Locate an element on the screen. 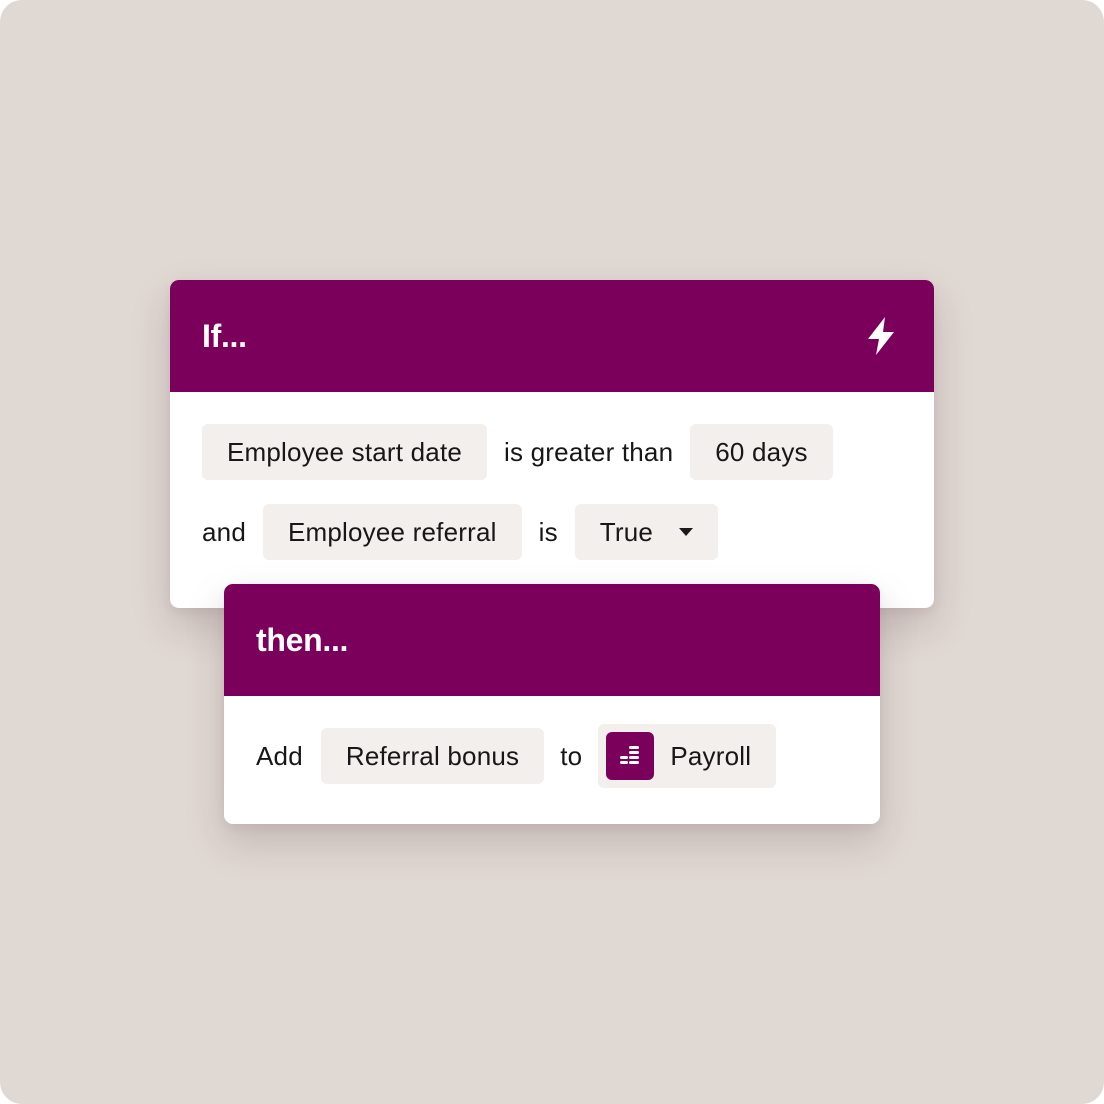 The width and height of the screenshot is (1104, 1104). dropdown-value: True is located at coordinates (626, 531).